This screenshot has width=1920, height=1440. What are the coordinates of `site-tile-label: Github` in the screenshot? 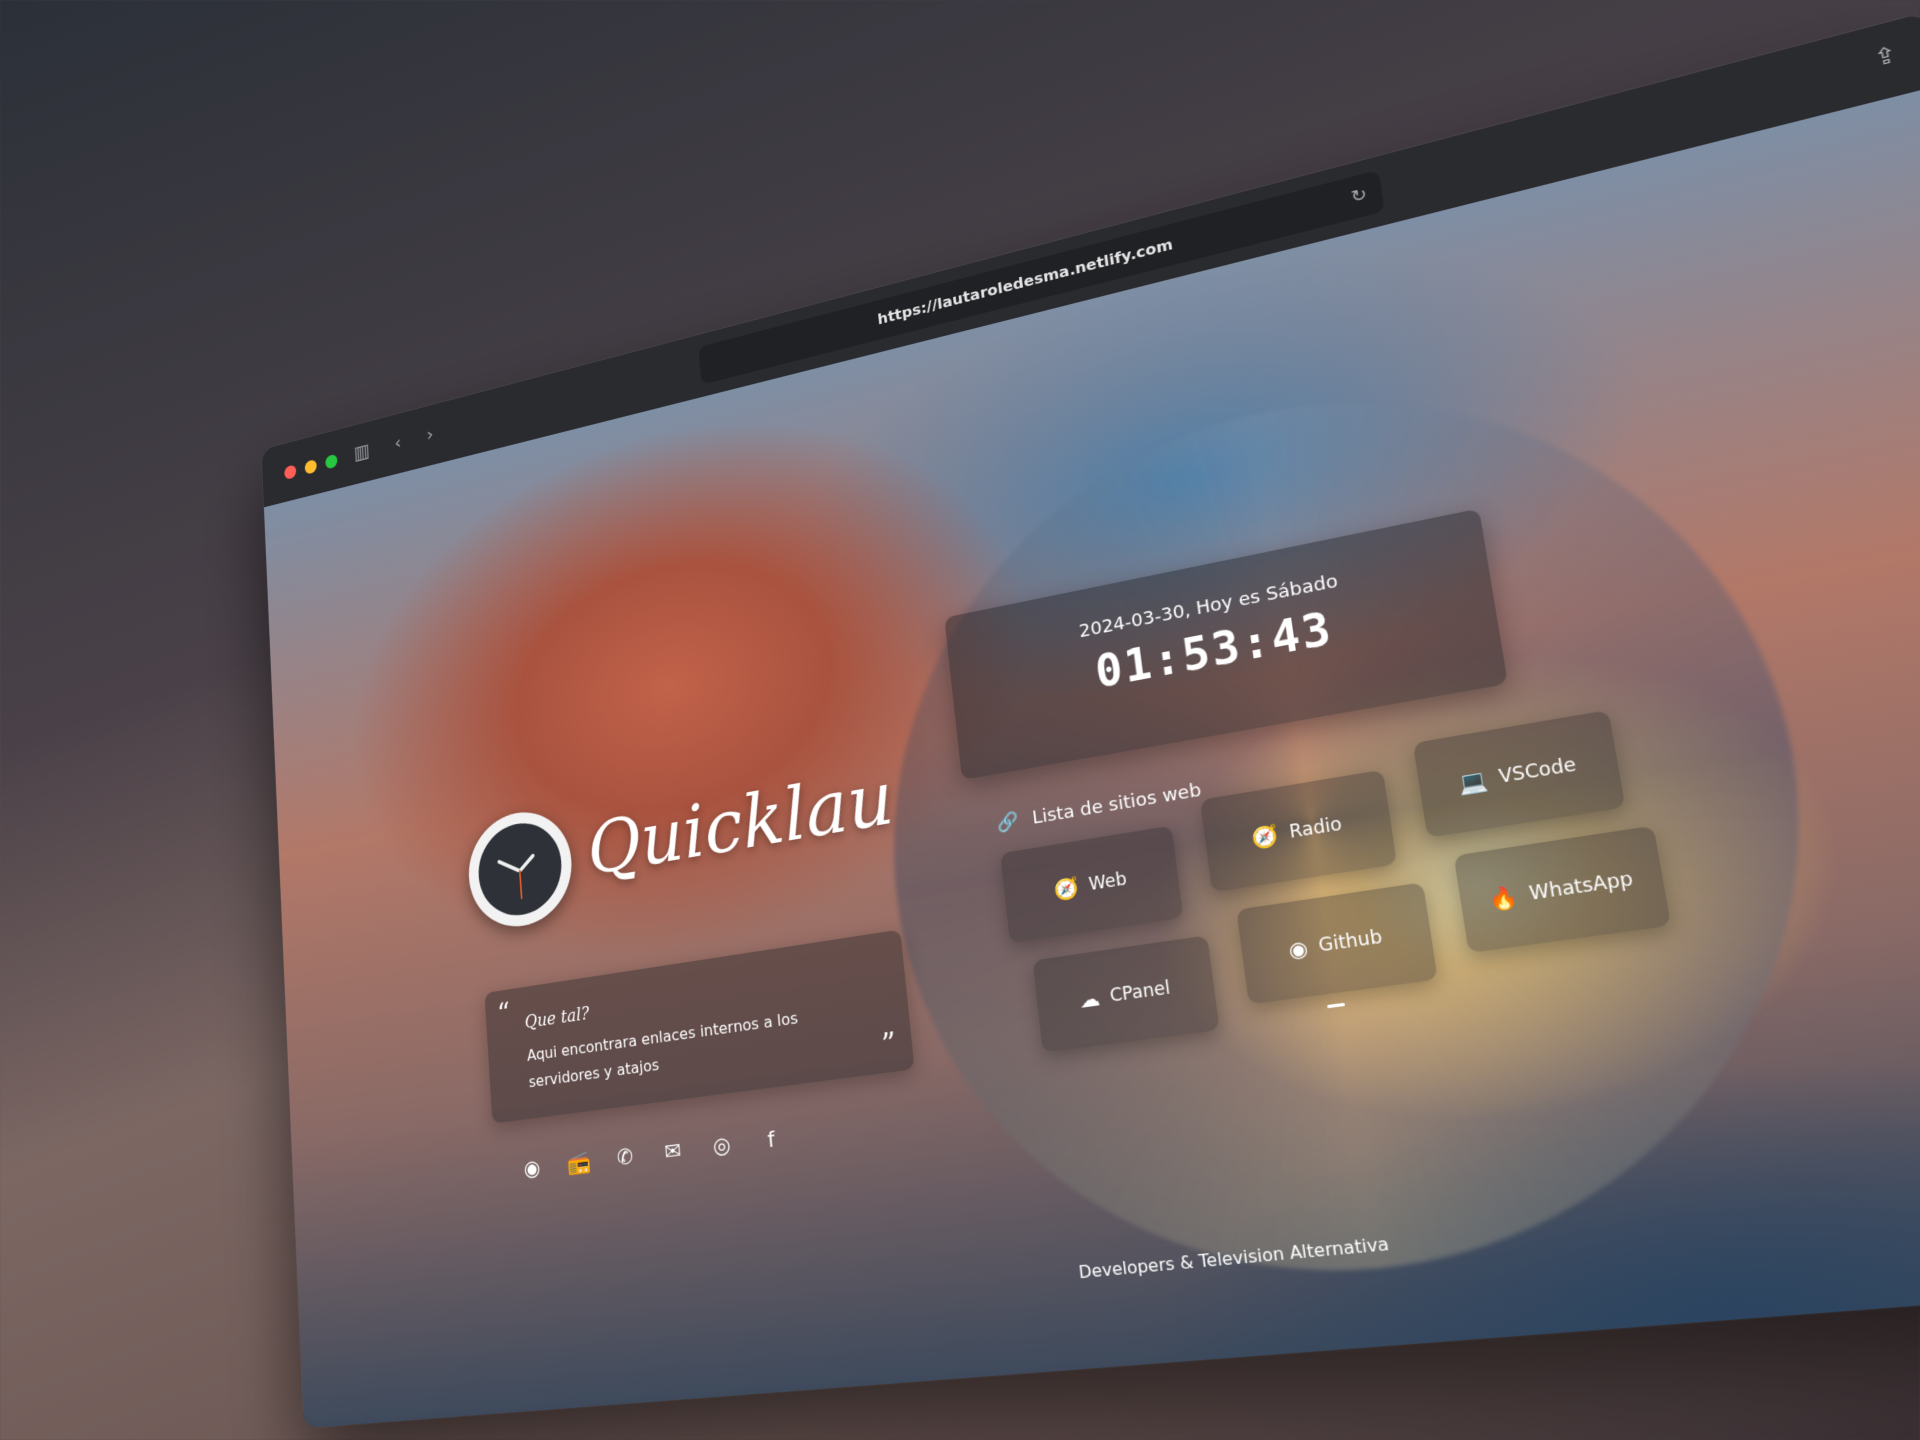 It's located at (1350, 941).